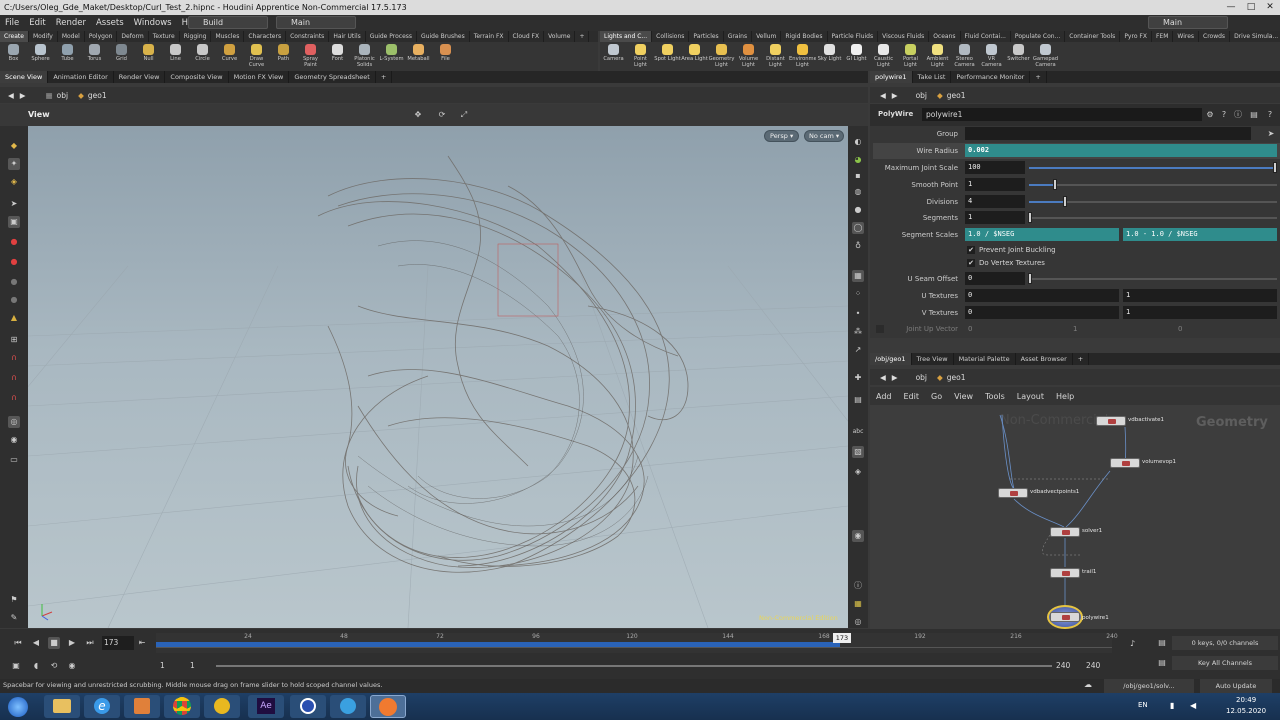  Describe the element at coordinates (94, 57) in the screenshot. I see `tool-torus: Torus` at that location.